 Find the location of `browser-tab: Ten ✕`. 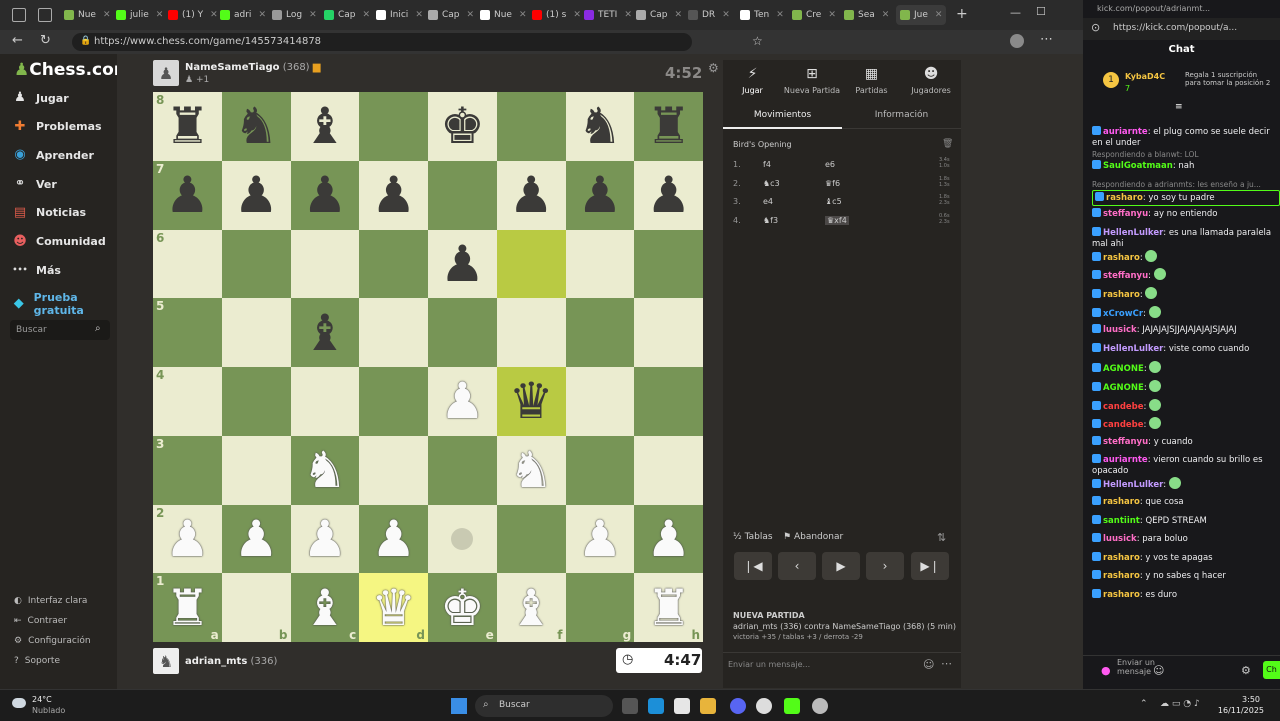

browser-tab: Ten ✕ is located at coordinates (762, 15).